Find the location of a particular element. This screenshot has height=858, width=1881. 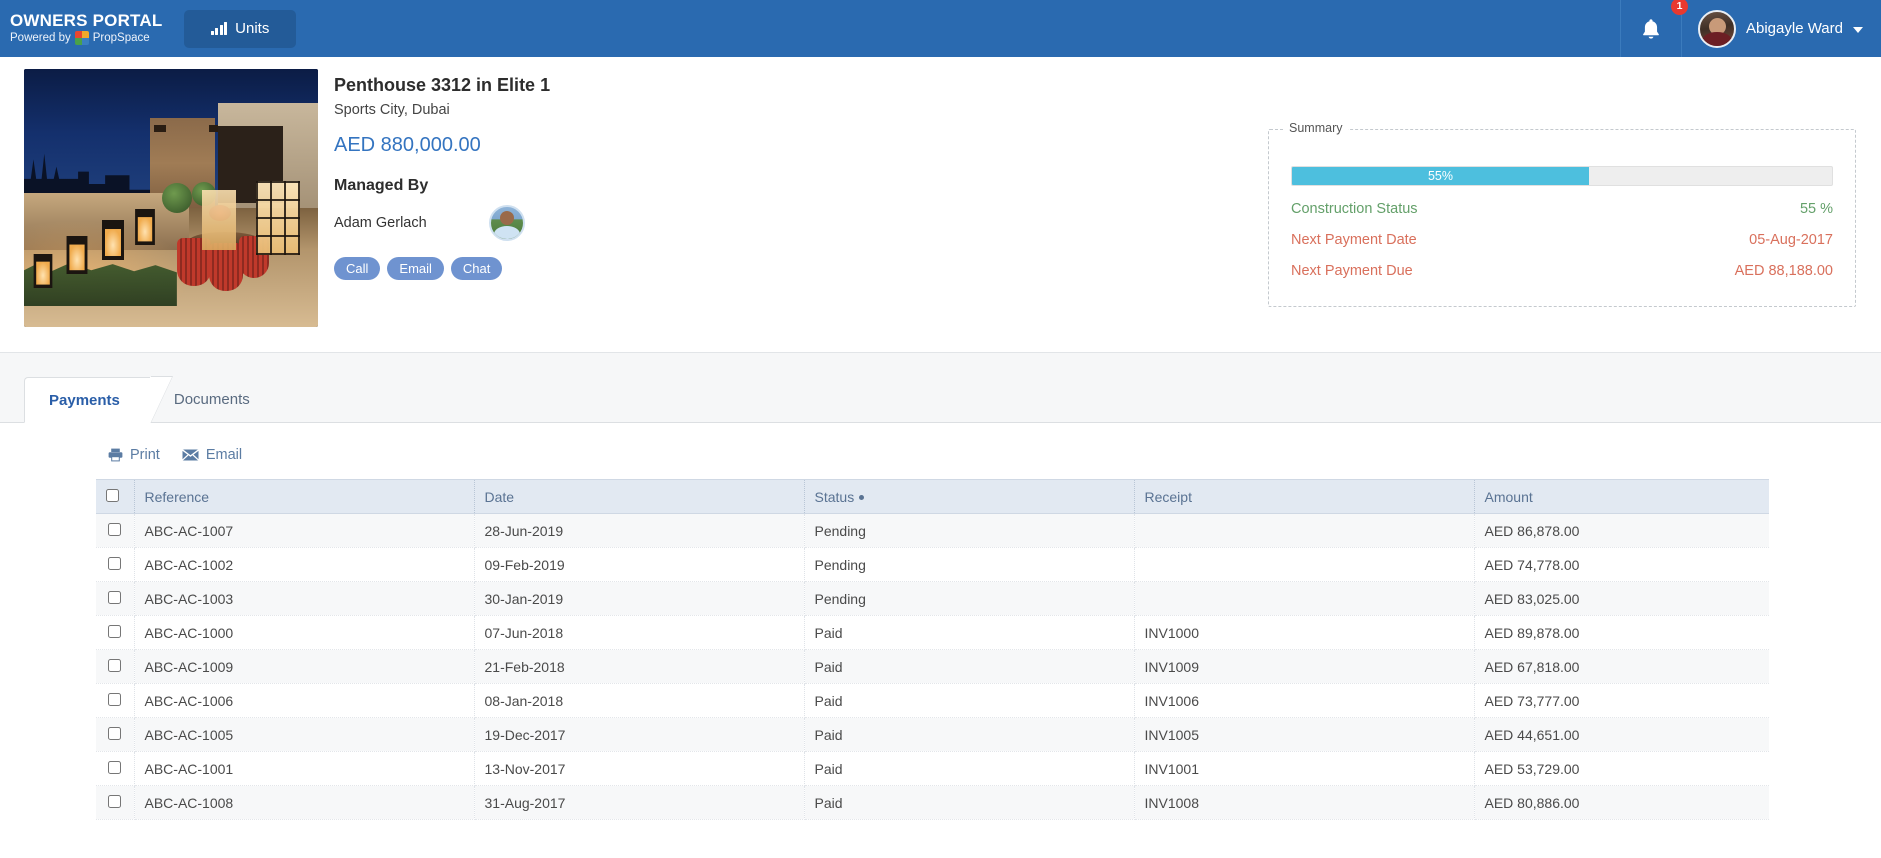

tab-documents: Documents is located at coordinates (215, 399).